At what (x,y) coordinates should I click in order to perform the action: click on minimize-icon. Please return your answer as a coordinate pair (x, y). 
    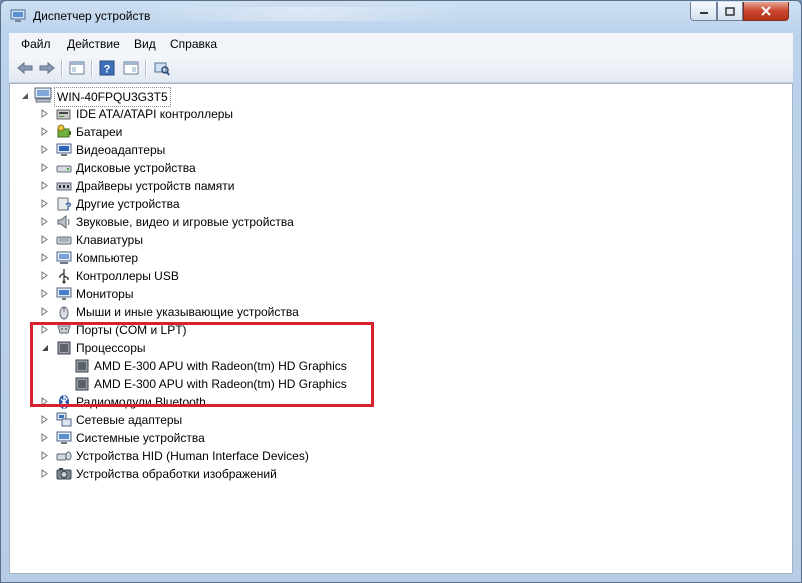
    Looking at the image, I should click on (703, 13).